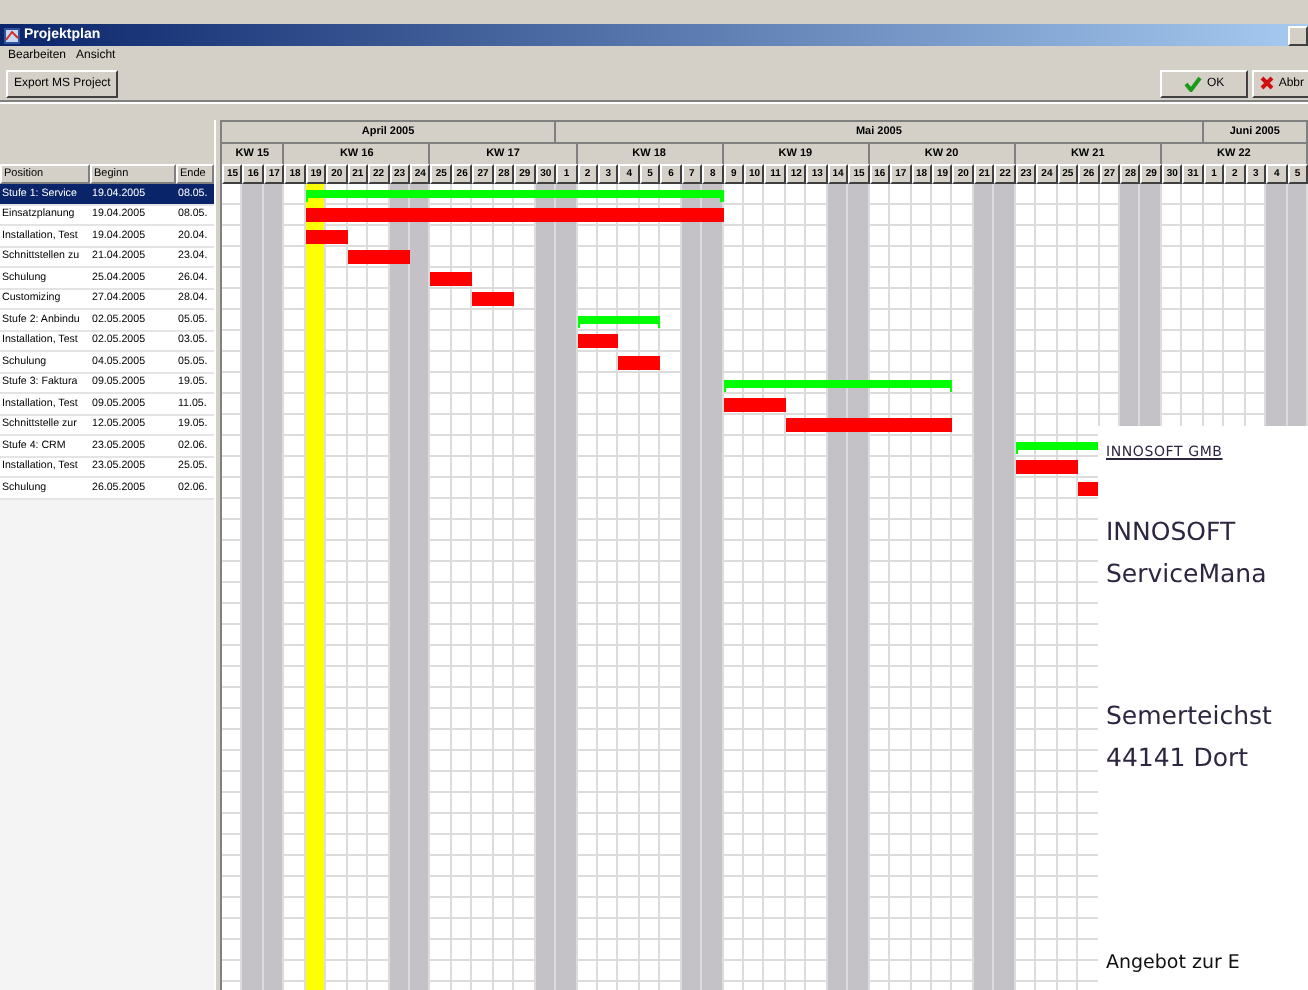 The height and width of the screenshot is (990, 1308). Describe the element at coordinates (1187, 574) in the screenshot. I see `product-name: ServiceMana` at that location.